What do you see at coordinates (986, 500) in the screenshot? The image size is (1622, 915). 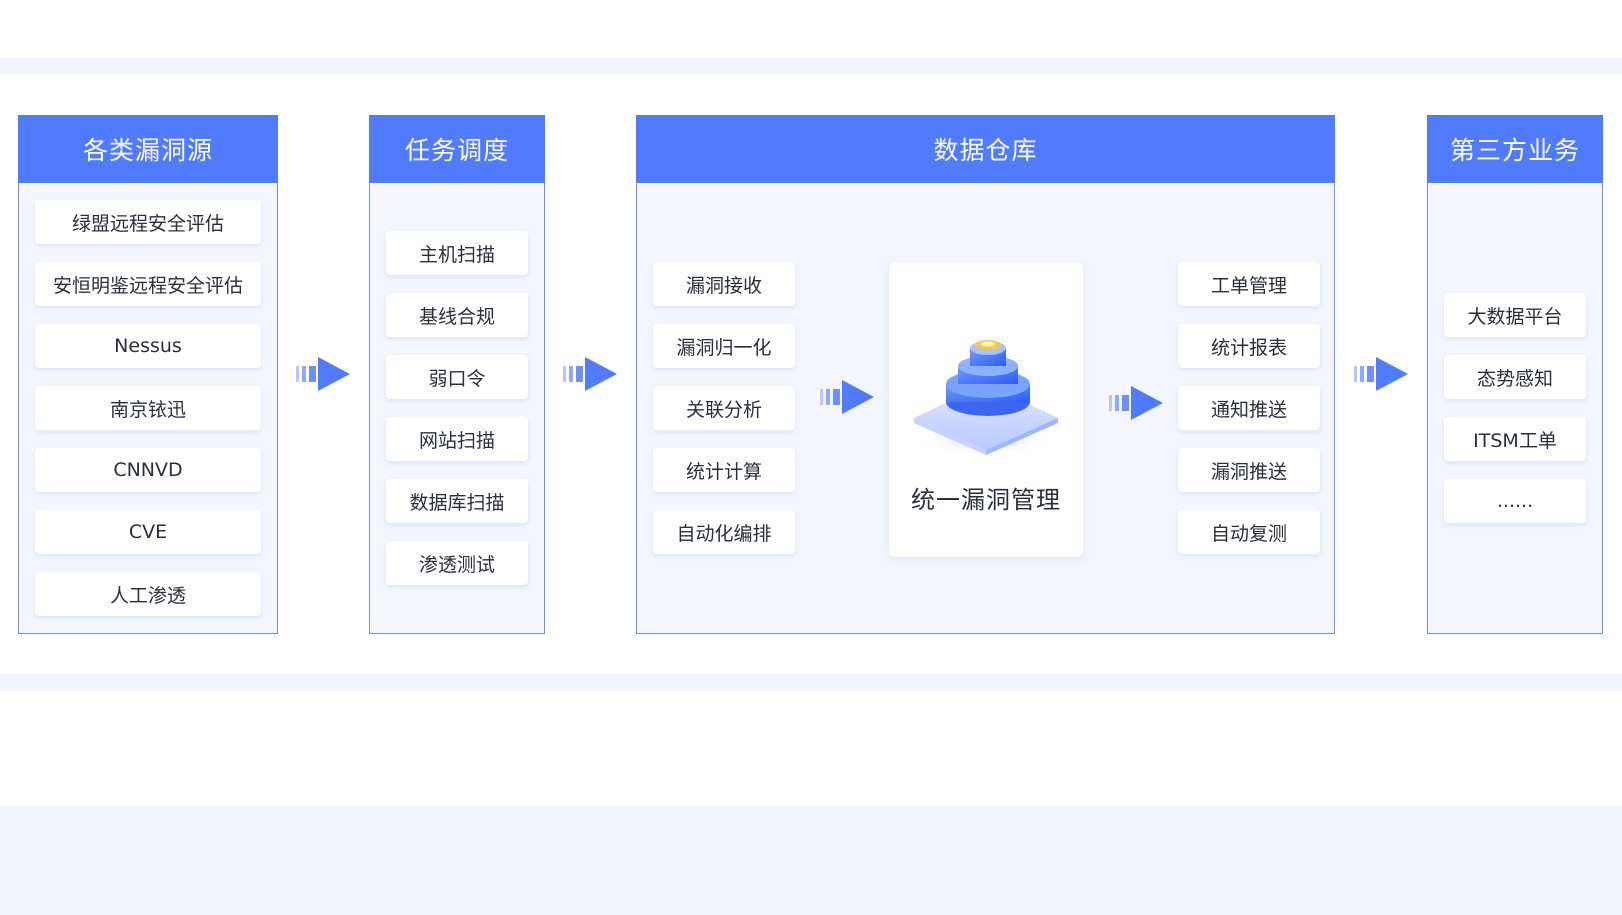 I see `core-label: 统一漏洞管理` at bounding box center [986, 500].